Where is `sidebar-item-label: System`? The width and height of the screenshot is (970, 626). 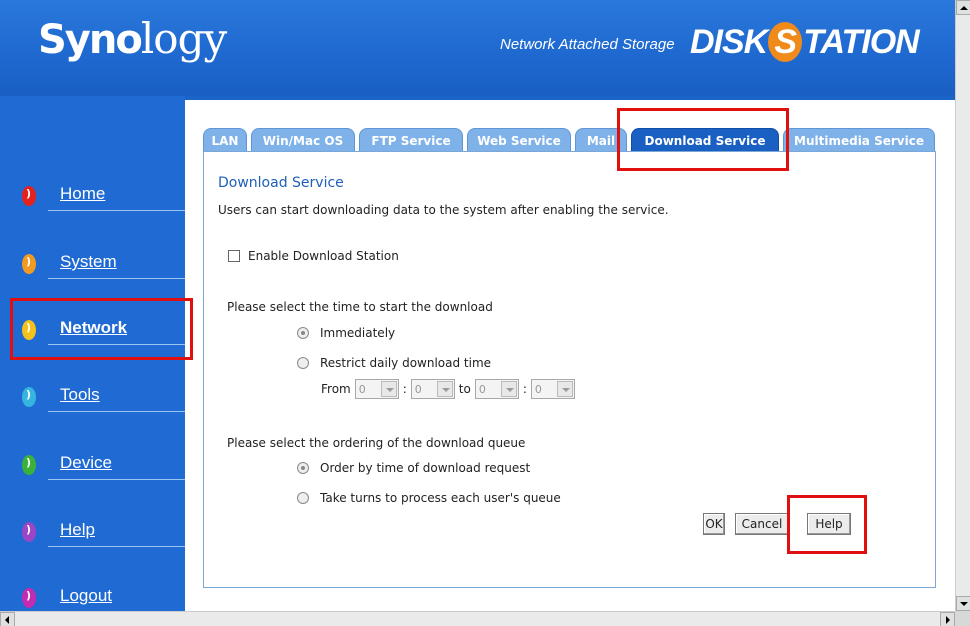 sidebar-item-label: System is located at coordinates (88, 262).